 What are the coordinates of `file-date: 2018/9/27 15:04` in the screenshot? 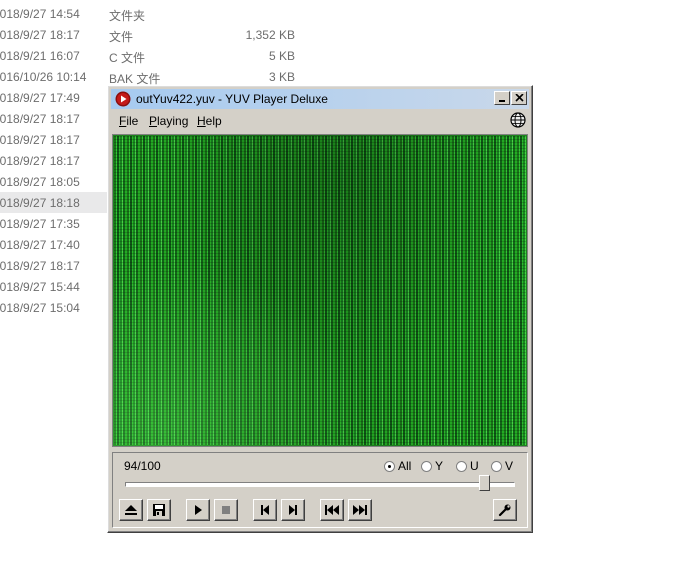 It's located at (40, 308).